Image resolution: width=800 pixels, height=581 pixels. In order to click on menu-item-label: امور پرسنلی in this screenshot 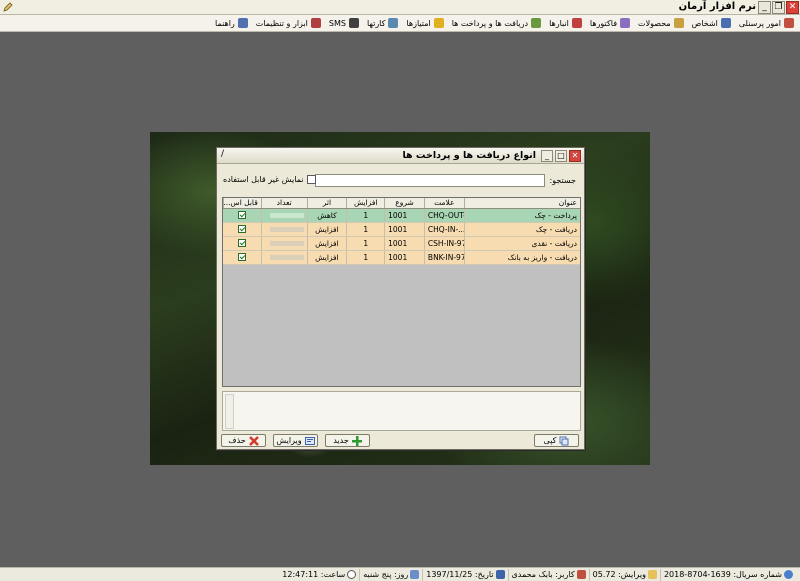, I will do `click(759, 23)`.